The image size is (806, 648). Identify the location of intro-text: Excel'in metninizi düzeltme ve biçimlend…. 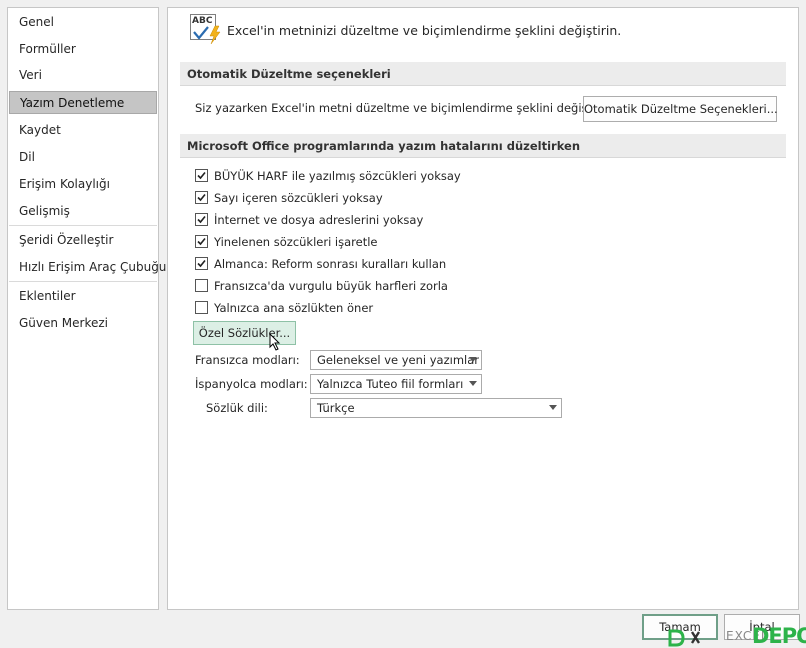
(424, 30).